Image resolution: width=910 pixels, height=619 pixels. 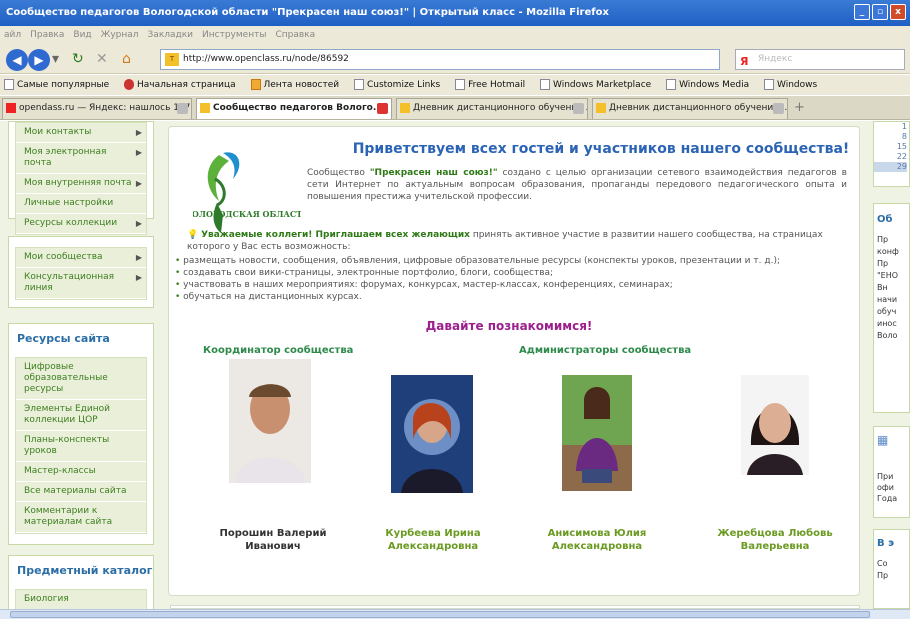 I want to click on admin-name-1: Курбеева Ирина Александровна, so click(x=433, y=540).